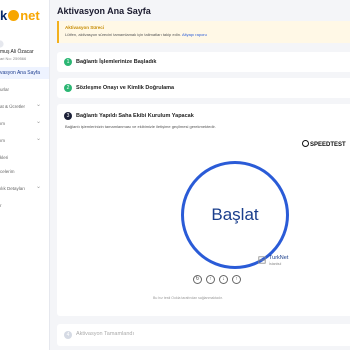  What do you see at coordinates (223, 279) in the screenshot?
I see `download-icon: ↓` at bounding box center [223, 279].